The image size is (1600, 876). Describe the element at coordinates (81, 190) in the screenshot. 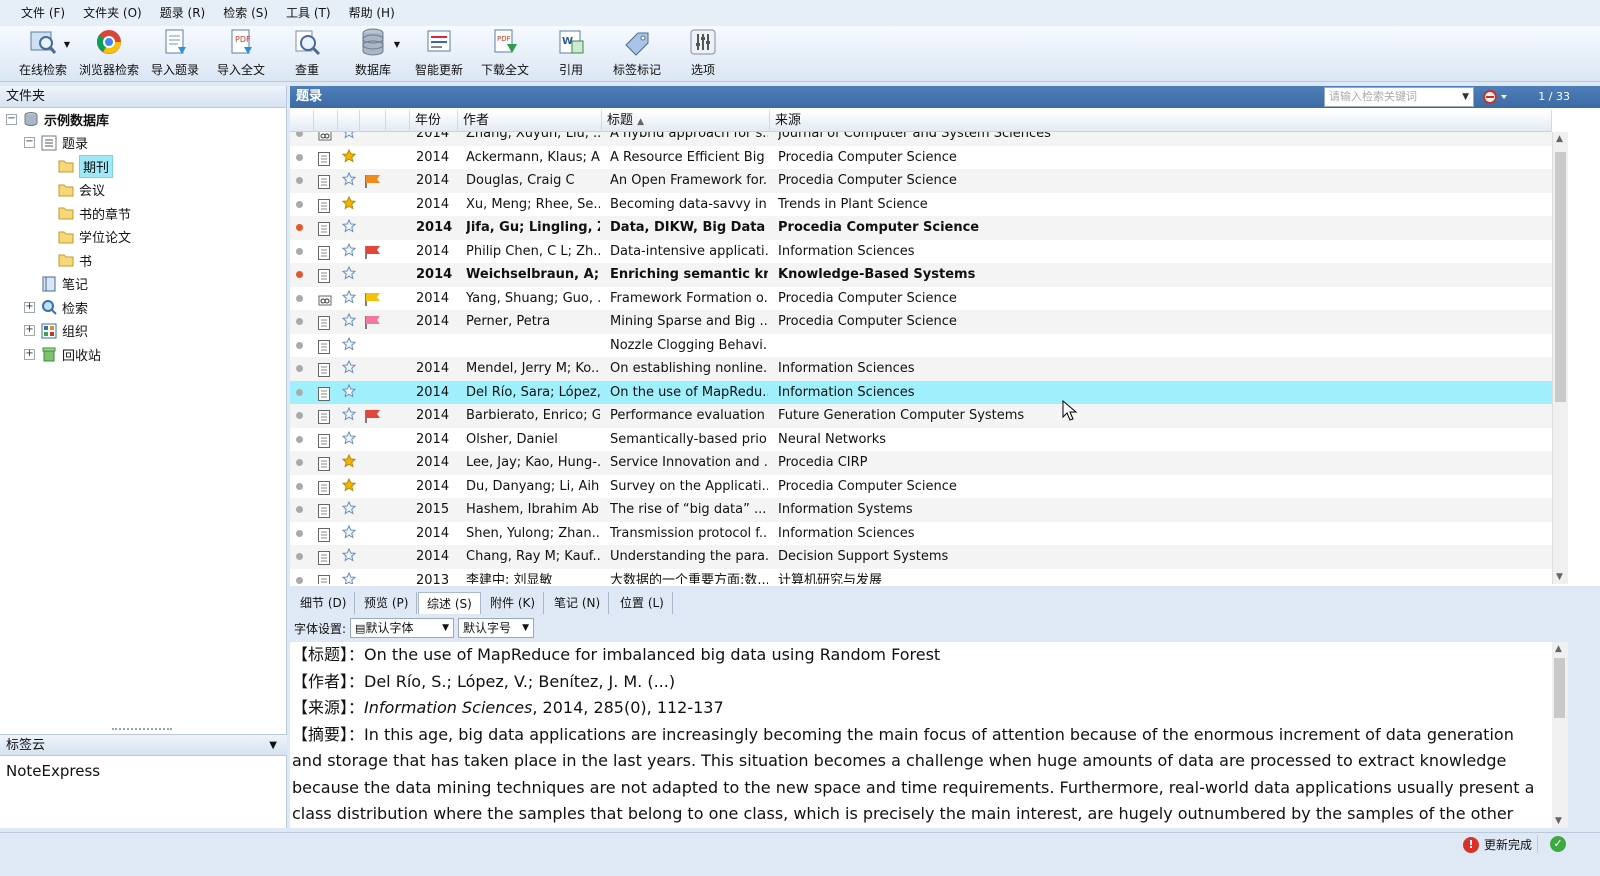

I see `tree-node-conference: 会议` at that location.